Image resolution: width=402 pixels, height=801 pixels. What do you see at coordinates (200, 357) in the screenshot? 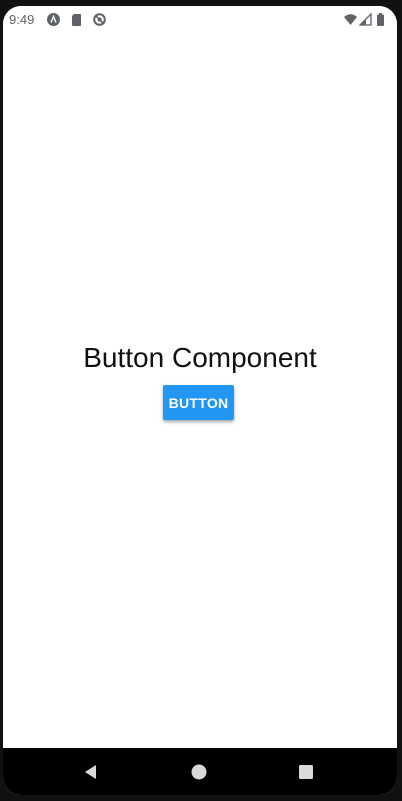
I see `page-title: Button Component` at bounding box center [200, 357].